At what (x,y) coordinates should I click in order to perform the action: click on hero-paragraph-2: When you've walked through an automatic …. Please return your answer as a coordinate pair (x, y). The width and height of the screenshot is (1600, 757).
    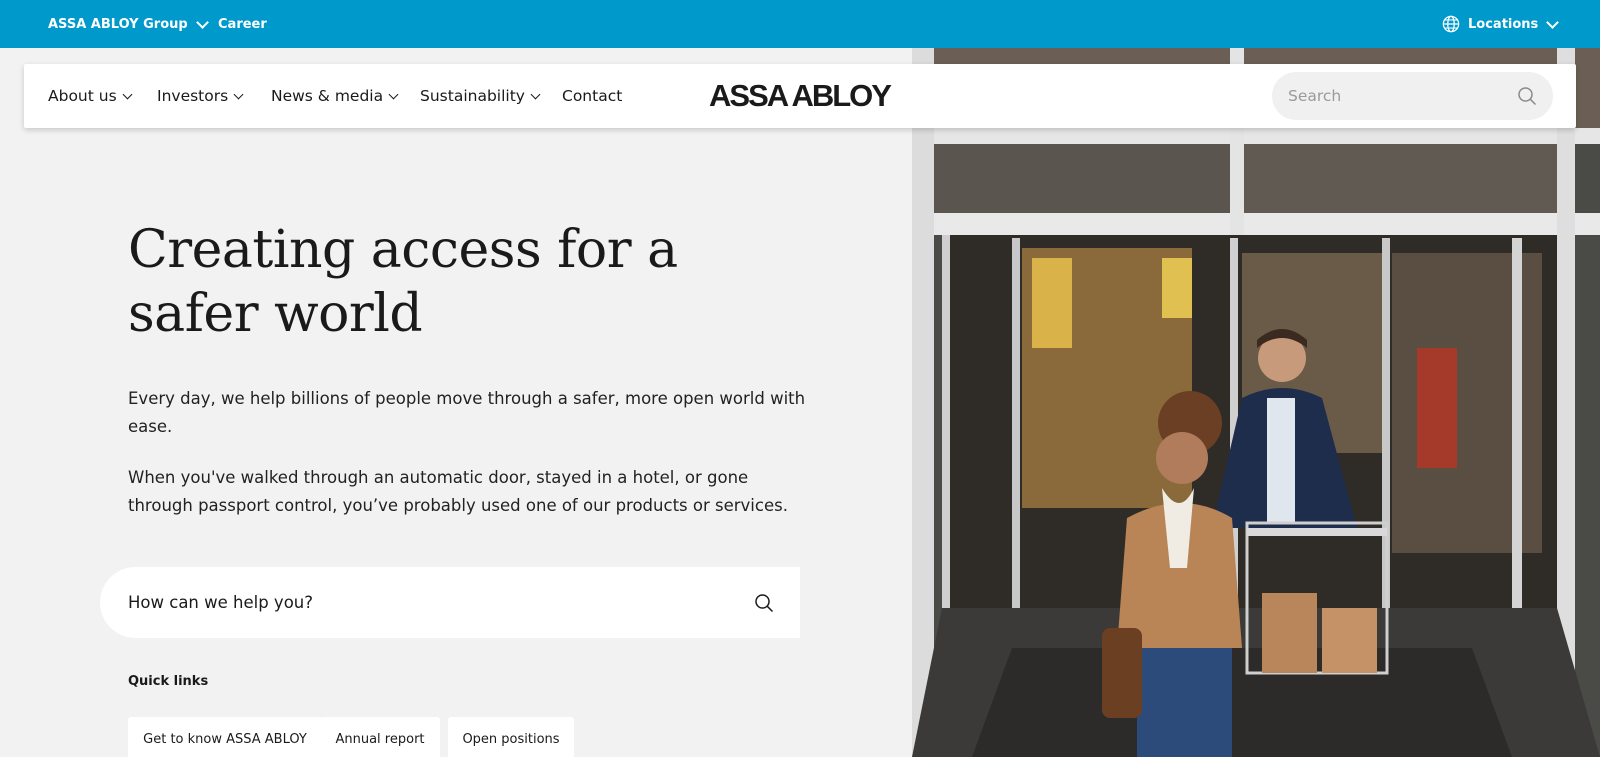
    Looking at the image, I should click on (458, 491).